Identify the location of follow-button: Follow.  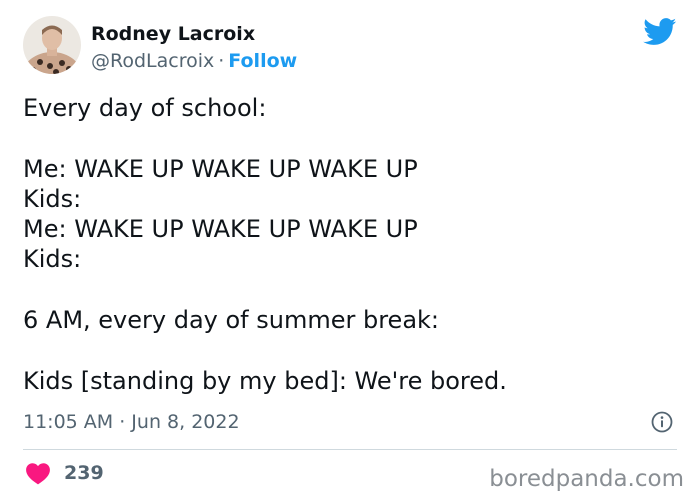
(262, 61).